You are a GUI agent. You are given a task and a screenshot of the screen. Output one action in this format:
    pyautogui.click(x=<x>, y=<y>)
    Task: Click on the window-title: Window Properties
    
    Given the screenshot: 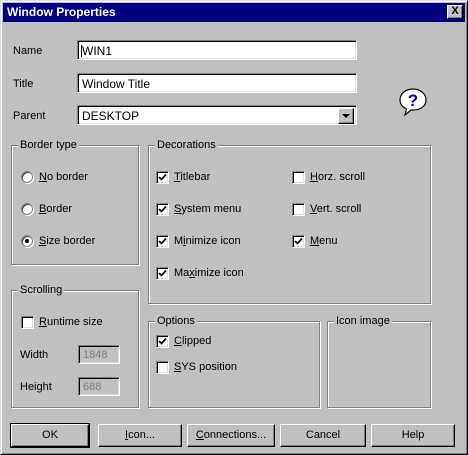 What is the action you would take?
    pyautogui.click(x=61, y=12)
    